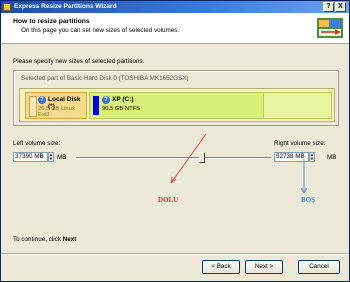 Image resolution: width=350 pixels, height=282 pixels. What do you see at coordinates (319, 267) in the screenshot?
I see `cancel-button: Cancel` at bounding box center [319, 267].